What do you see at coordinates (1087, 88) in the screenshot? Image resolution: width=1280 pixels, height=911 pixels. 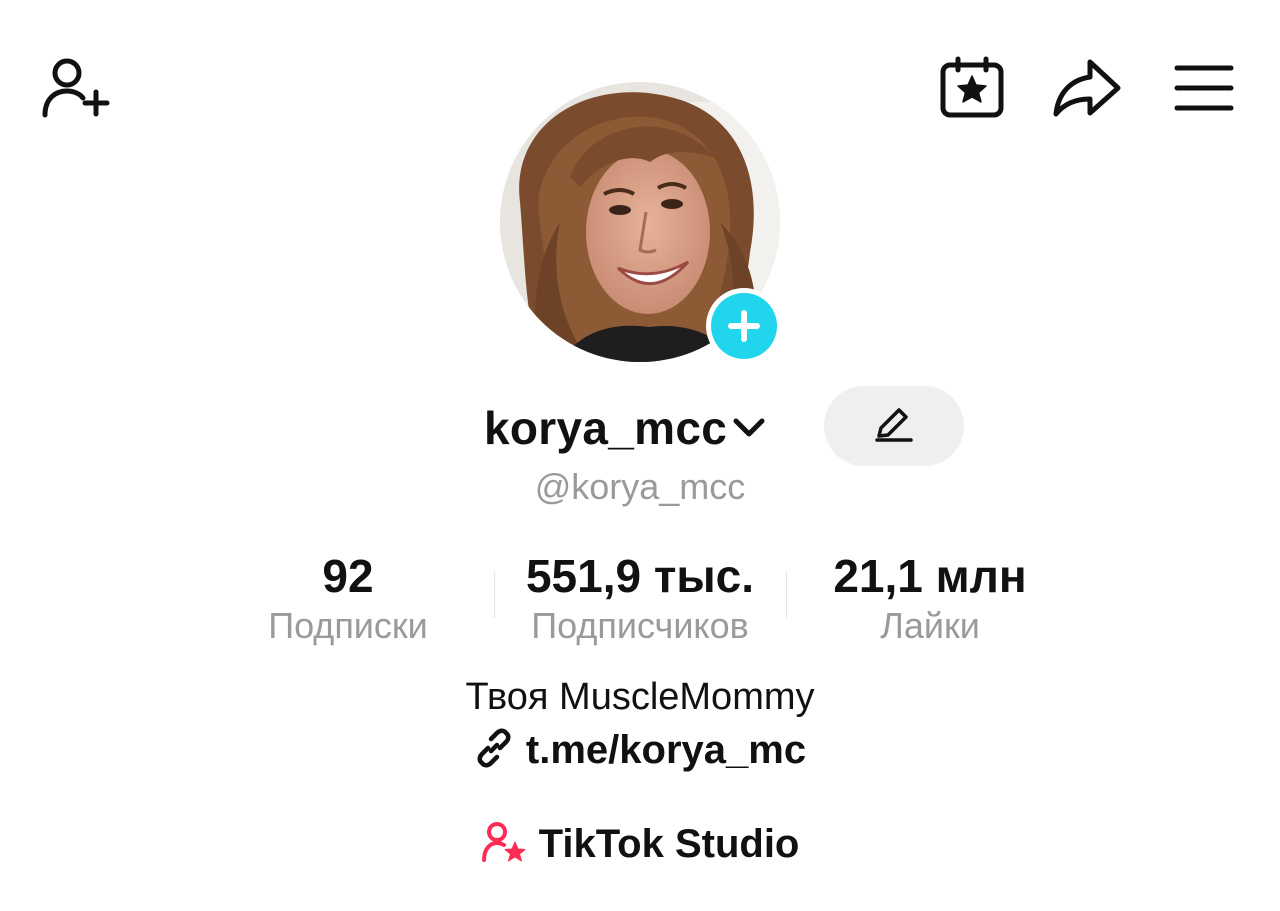 I see `share-icon` at bounding box center [1087, 88].